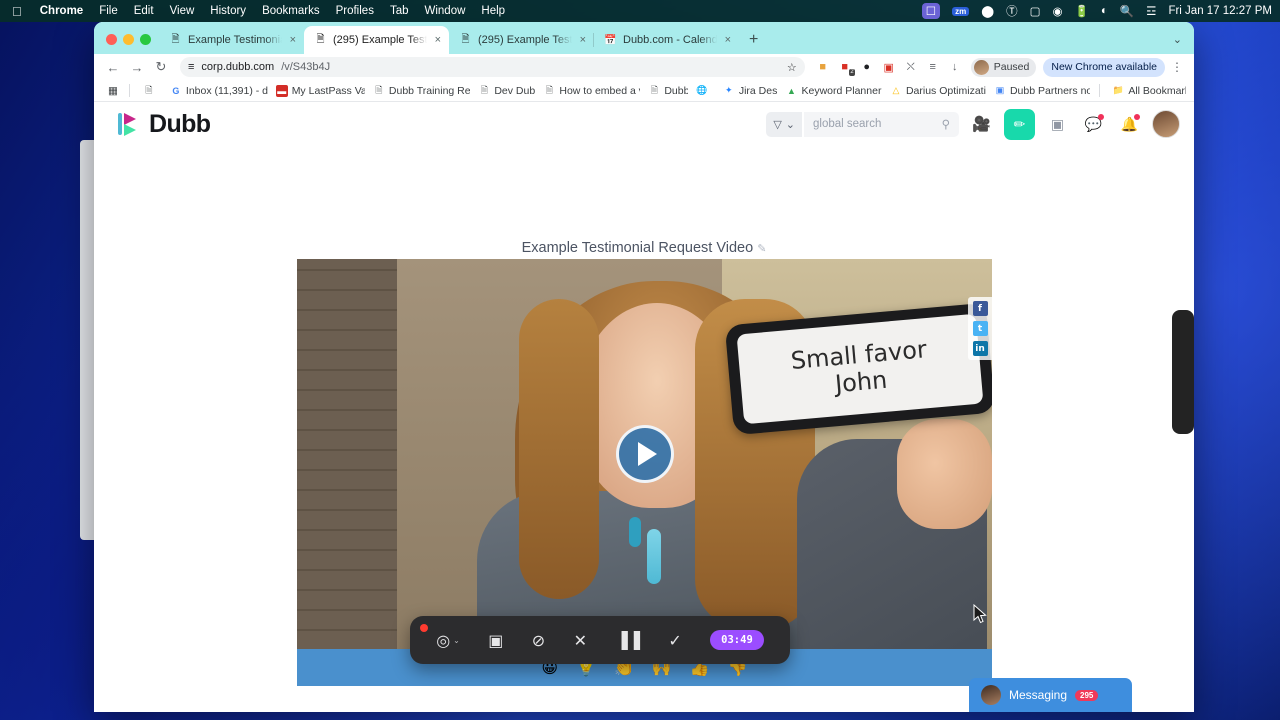 The height and width of the screenshot is (720, 1280). I want to click on menu-item-bookmarks: Bookmarks, so click(291, 11).